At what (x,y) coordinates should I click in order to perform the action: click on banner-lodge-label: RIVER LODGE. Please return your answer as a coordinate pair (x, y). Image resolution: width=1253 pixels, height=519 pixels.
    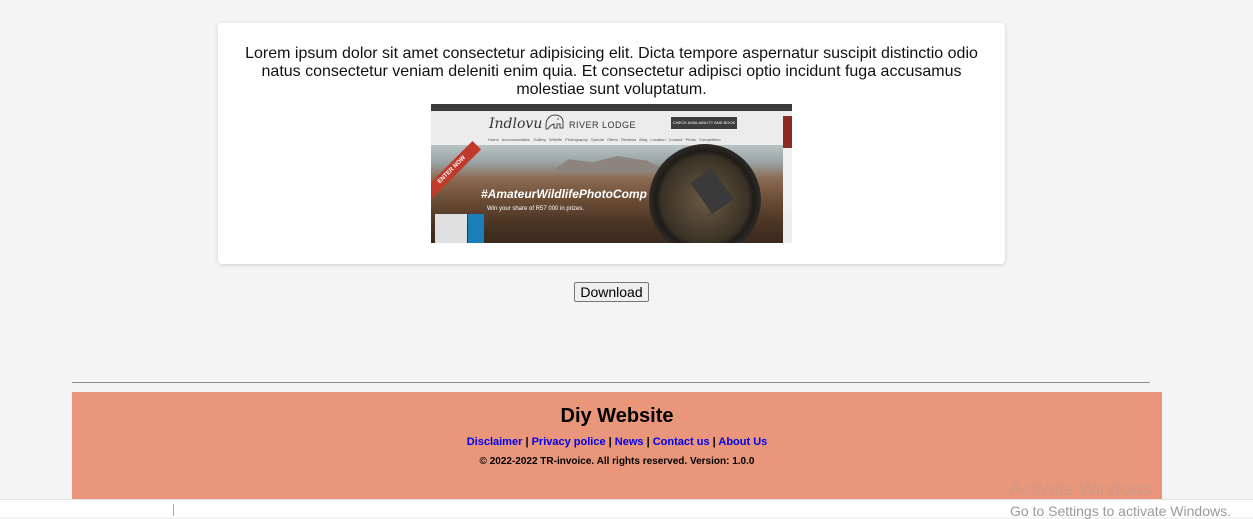
    Looking at the image, I should click on (603, 125).